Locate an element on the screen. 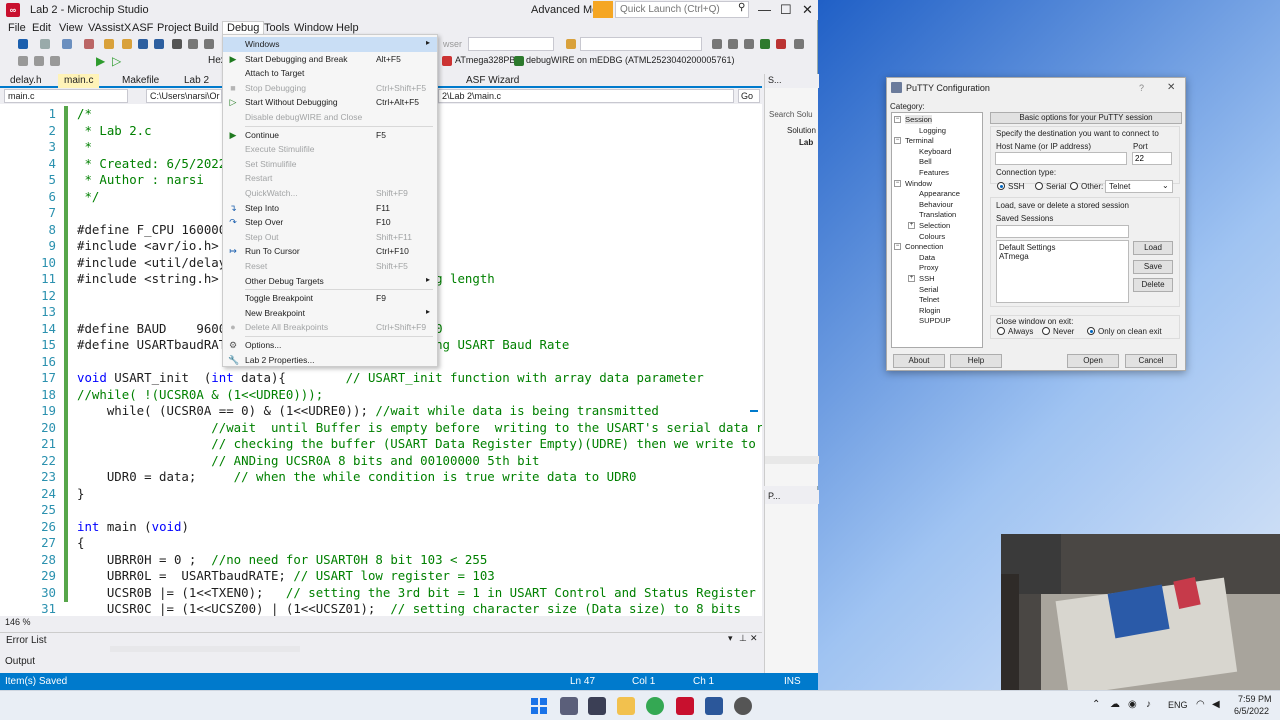  sessions-list: Default Settings ATmega is located at coordinates (1062, 271).